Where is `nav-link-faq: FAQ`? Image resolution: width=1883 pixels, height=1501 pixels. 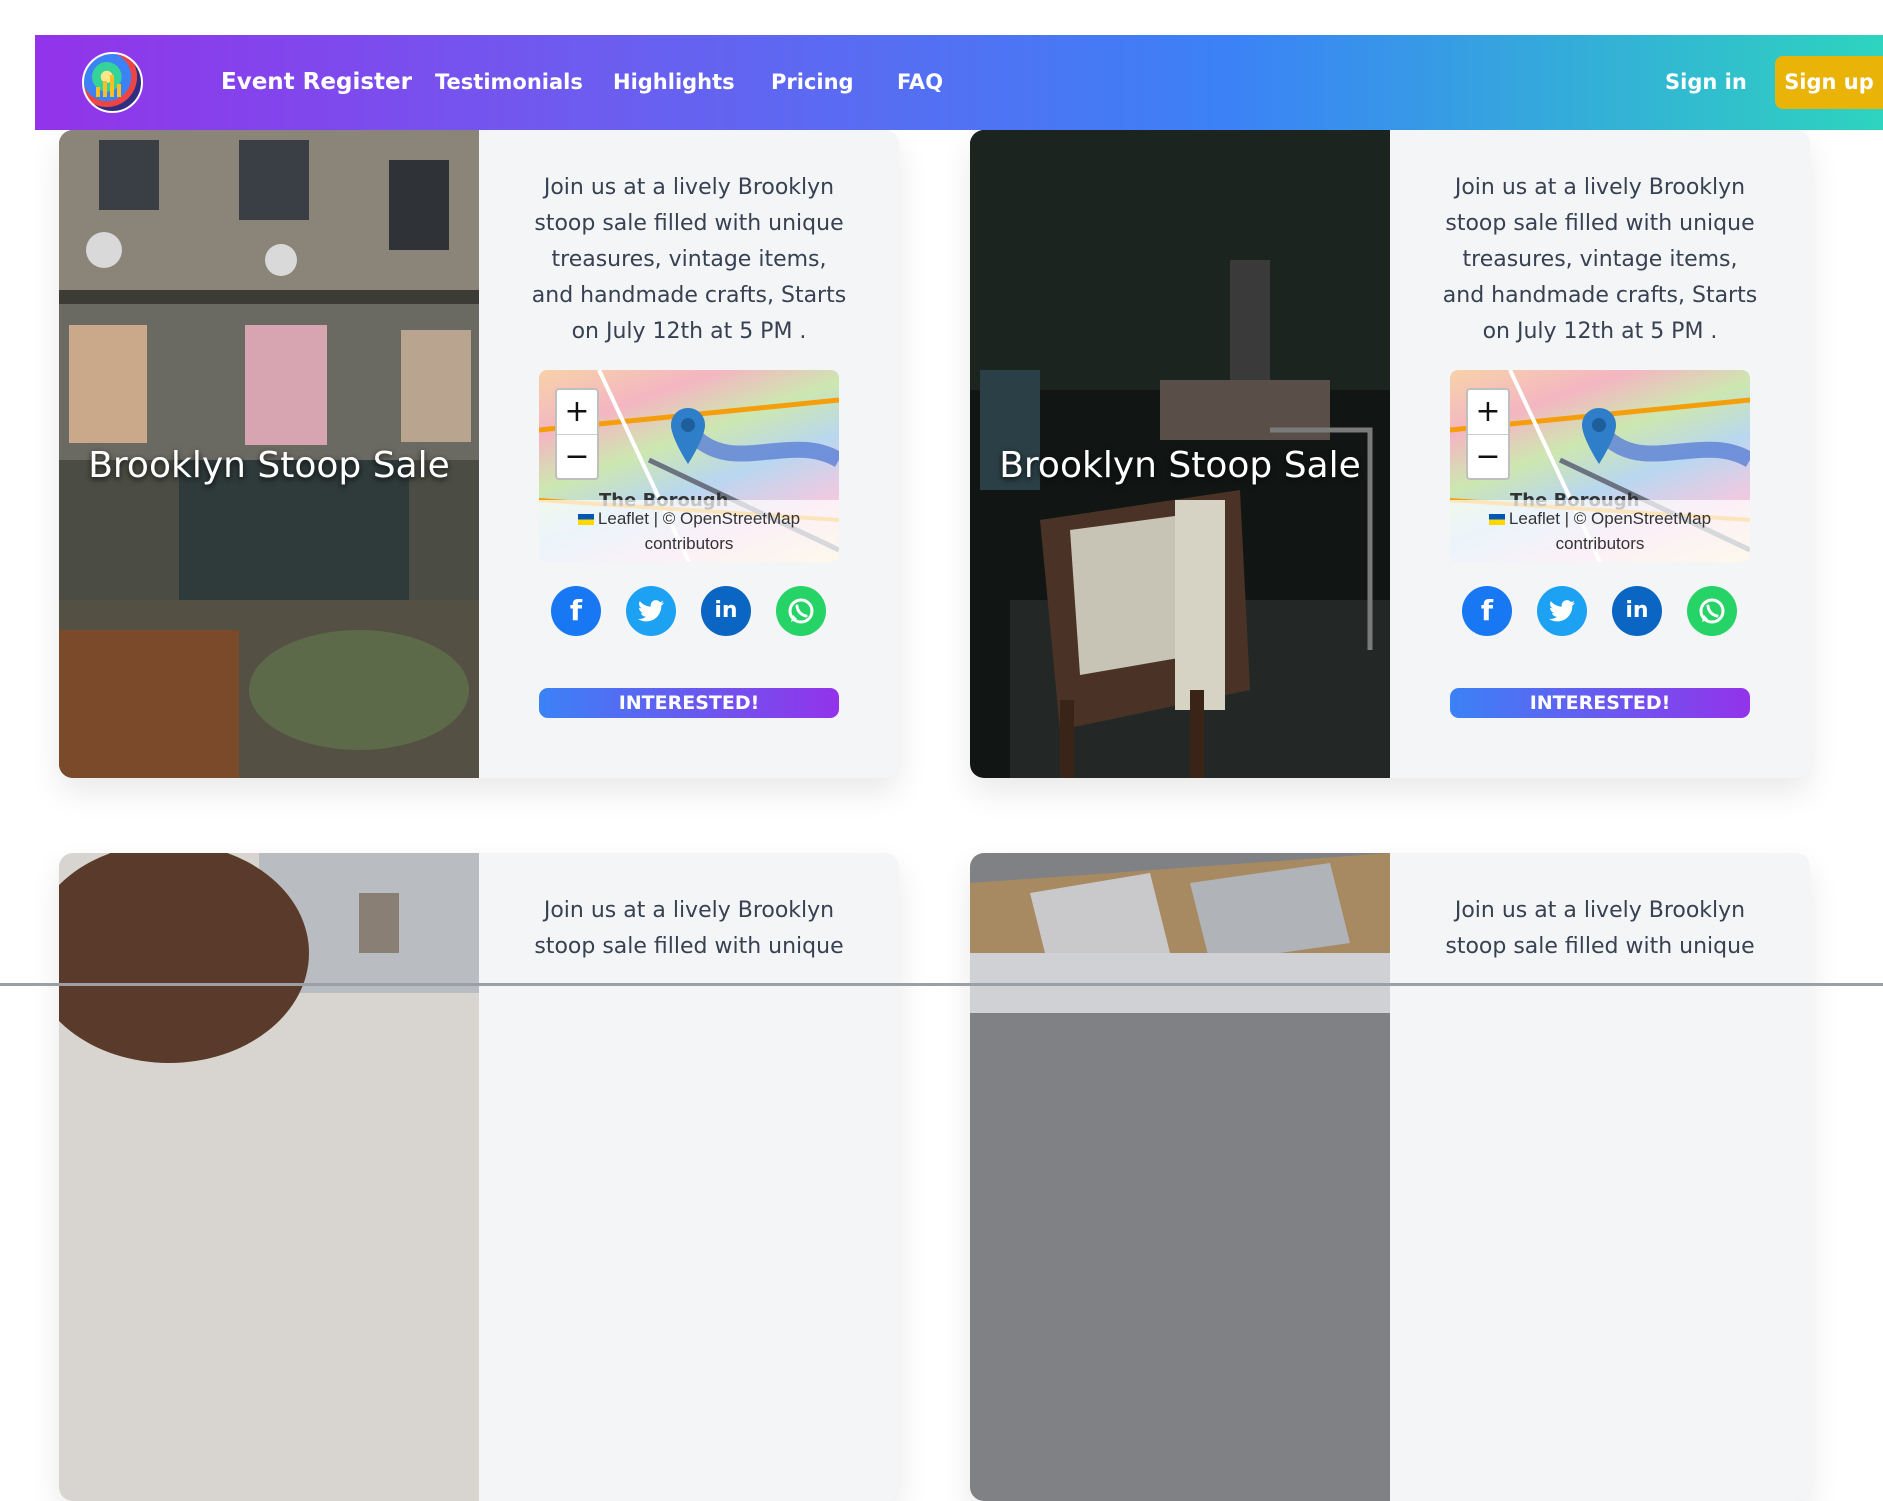
nav-link-faq: FAQ is located at coordinates (920, 82).